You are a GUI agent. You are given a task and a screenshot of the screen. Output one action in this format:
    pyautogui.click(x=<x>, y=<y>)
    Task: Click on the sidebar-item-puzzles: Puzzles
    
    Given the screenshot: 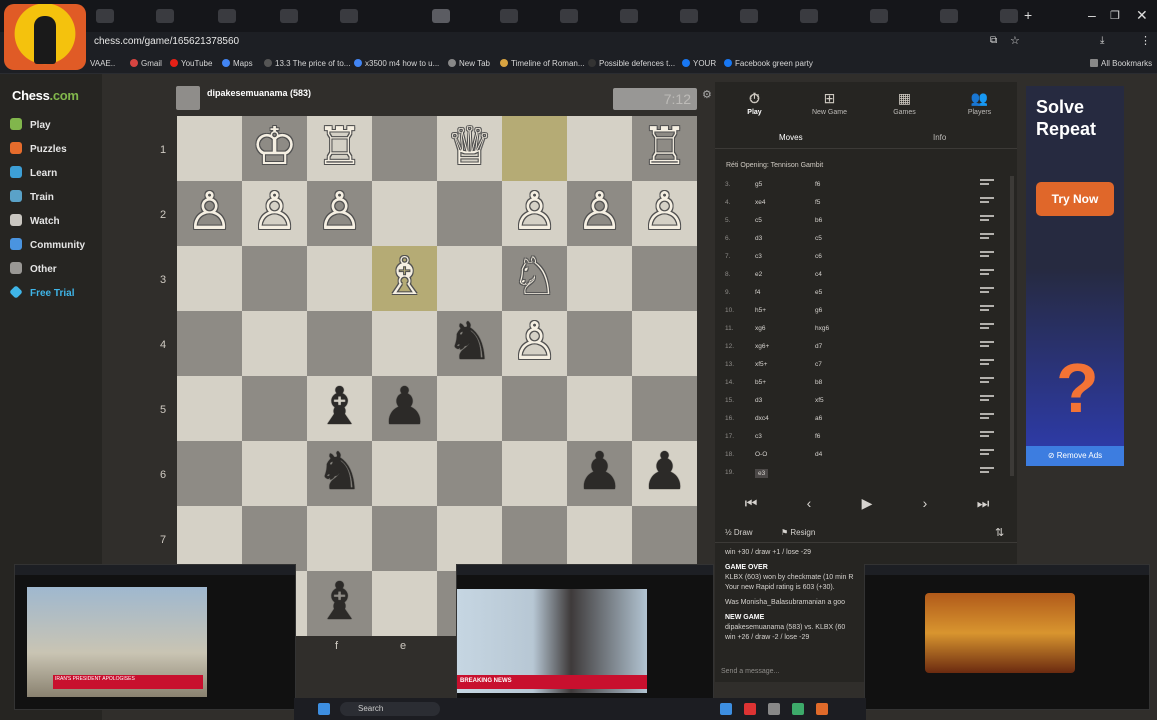 What is the action you would take?
    pyautogui.click(x=38, y=148)
    